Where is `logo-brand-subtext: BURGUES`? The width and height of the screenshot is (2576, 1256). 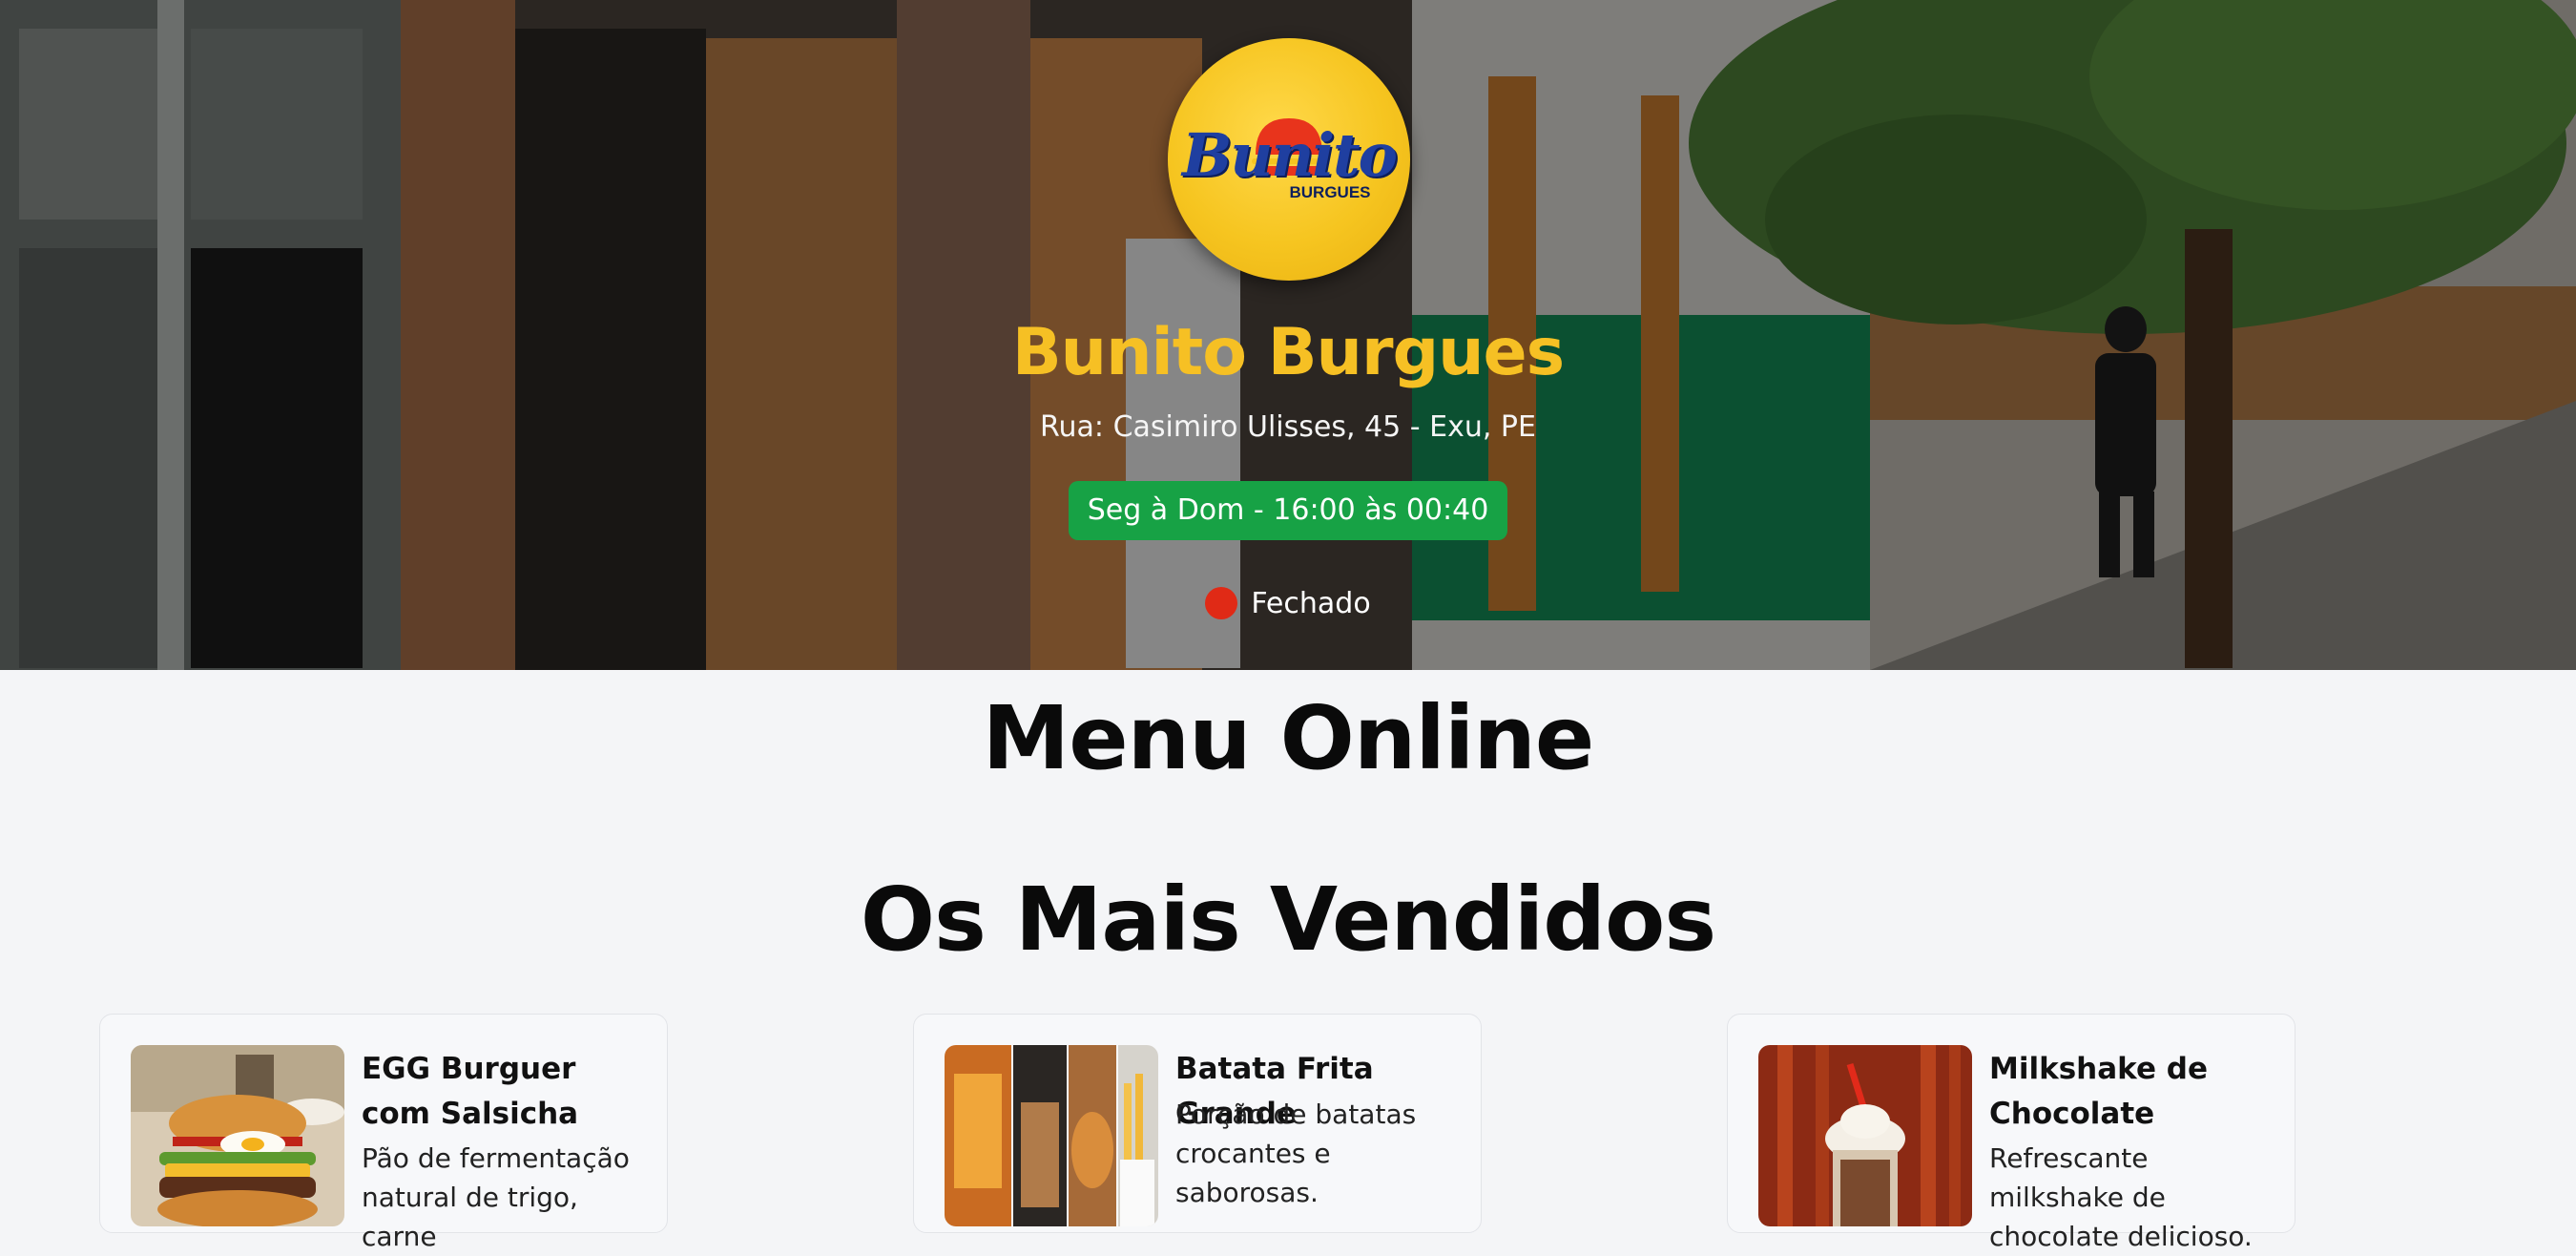 logo-brand-subtext: BURGUES is located at coordinates (1330, 192).